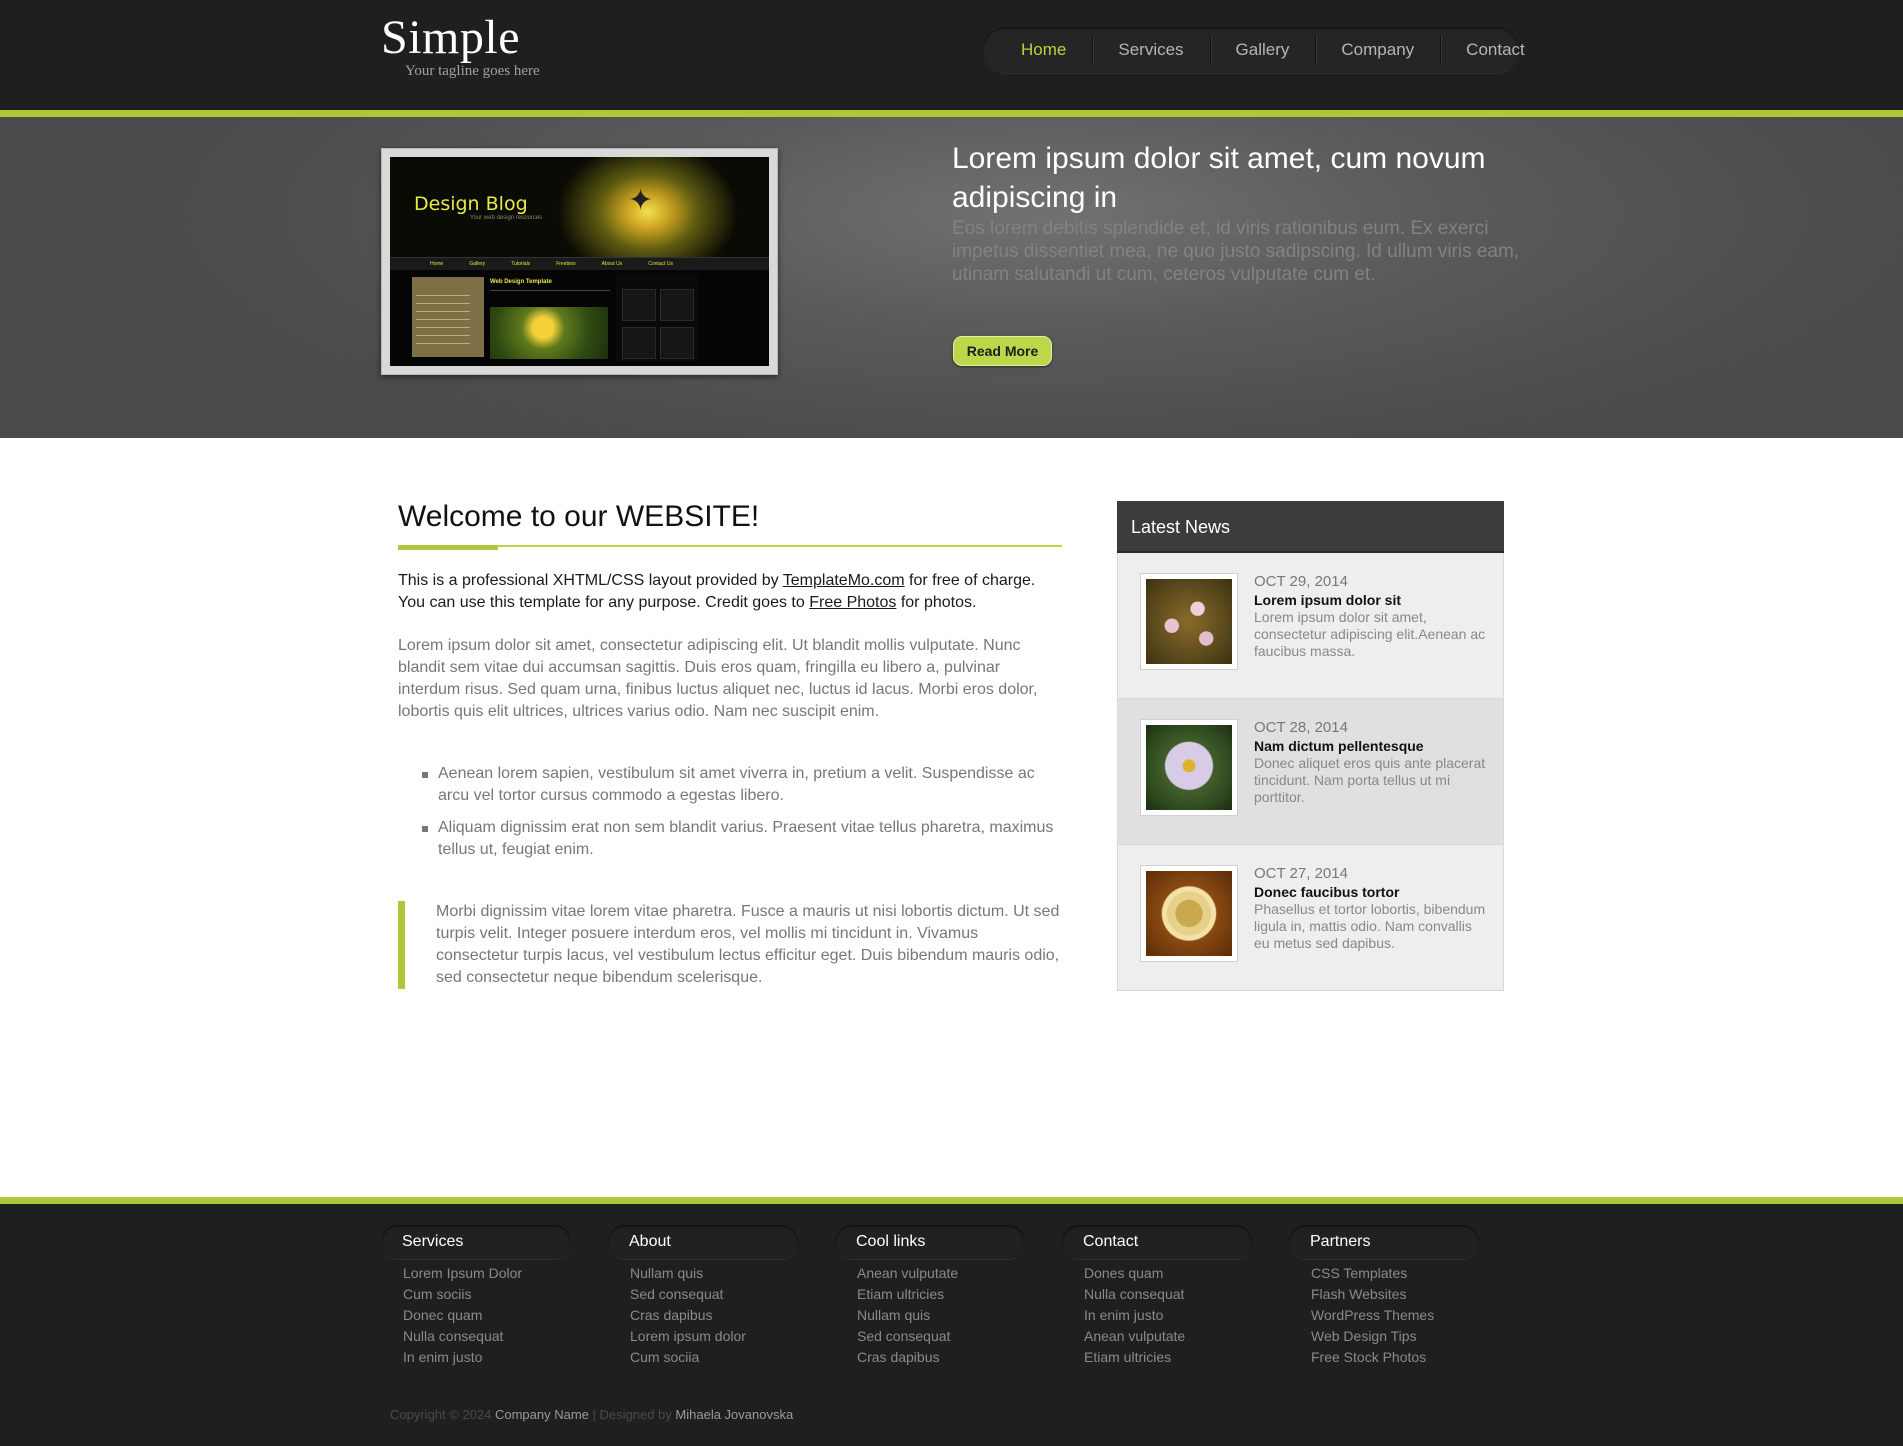 The height and width of the screenshot is (1446, 1903). What do you see at coordinates (566, 264) in the screenshot?
I see `screenshot-nav-item: Freebies` at bounding box center [566, 264].